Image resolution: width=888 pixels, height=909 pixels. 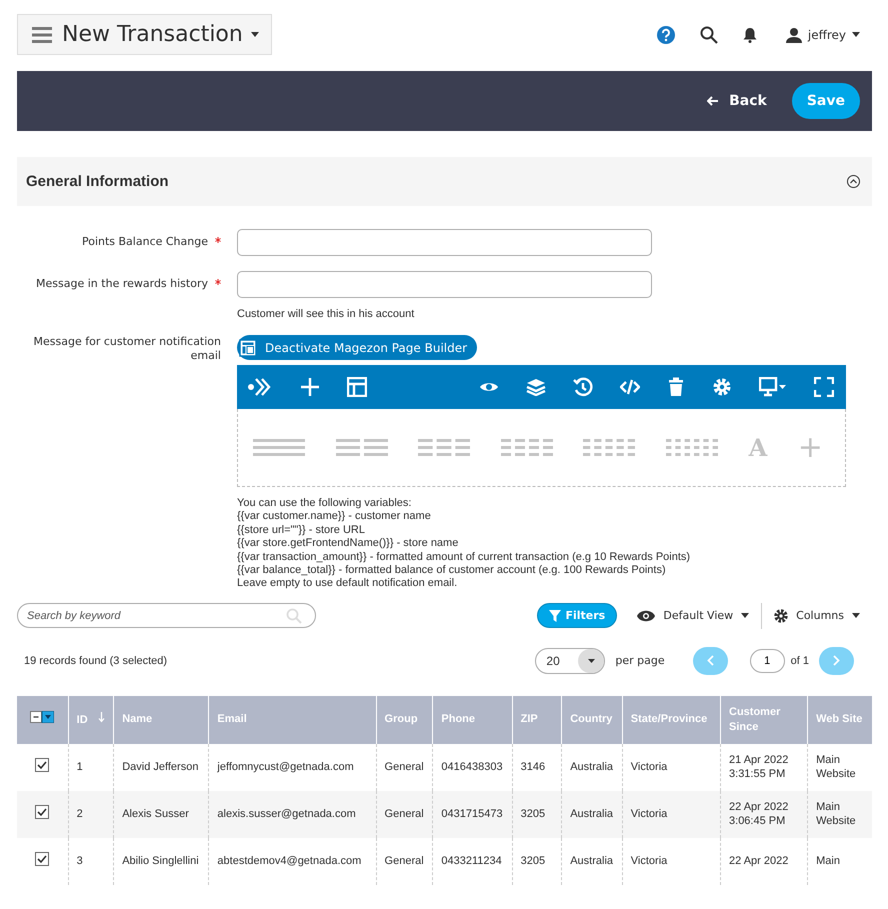 What do you see at coordinates (127, 348) in the screenshot?
I see `field-label: Message for customer notification email` at bounding box center [127, 348].